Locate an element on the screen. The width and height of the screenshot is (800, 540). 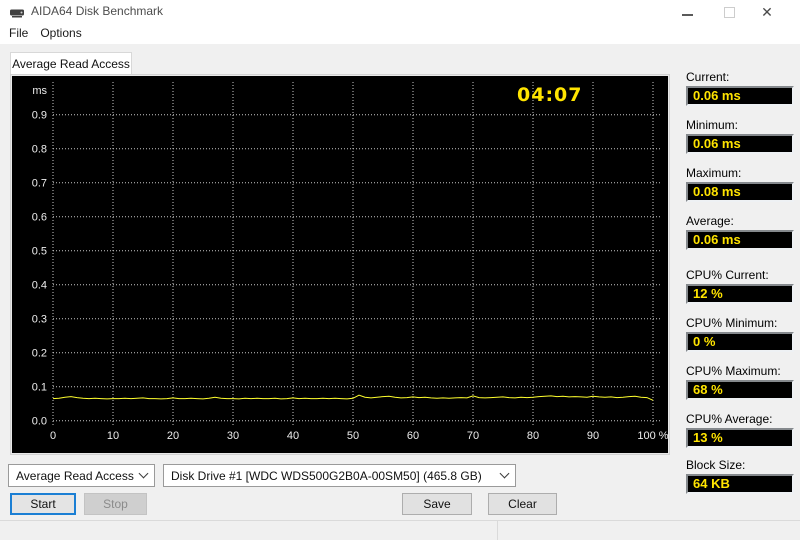
stat-item: CPU% Maximum: 68 % is located at coordinates (740, 382).